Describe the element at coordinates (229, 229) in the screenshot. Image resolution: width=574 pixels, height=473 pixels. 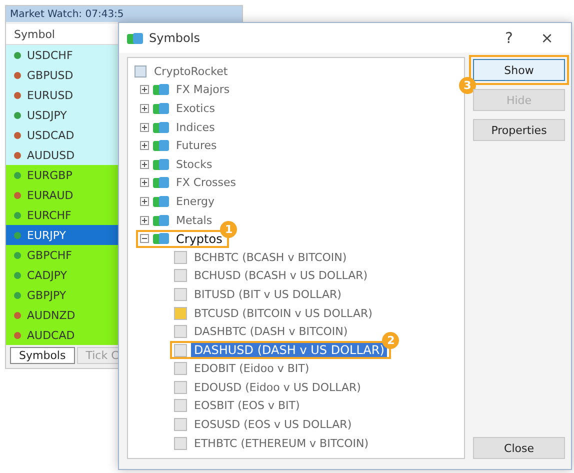
I see `callout-badge: 1` at that location.